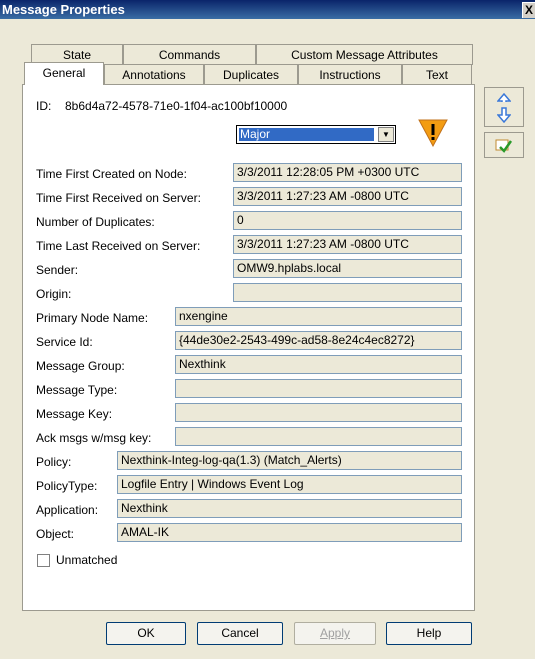  I want to click on tab-annotations: Annotations, so click(154, 74).